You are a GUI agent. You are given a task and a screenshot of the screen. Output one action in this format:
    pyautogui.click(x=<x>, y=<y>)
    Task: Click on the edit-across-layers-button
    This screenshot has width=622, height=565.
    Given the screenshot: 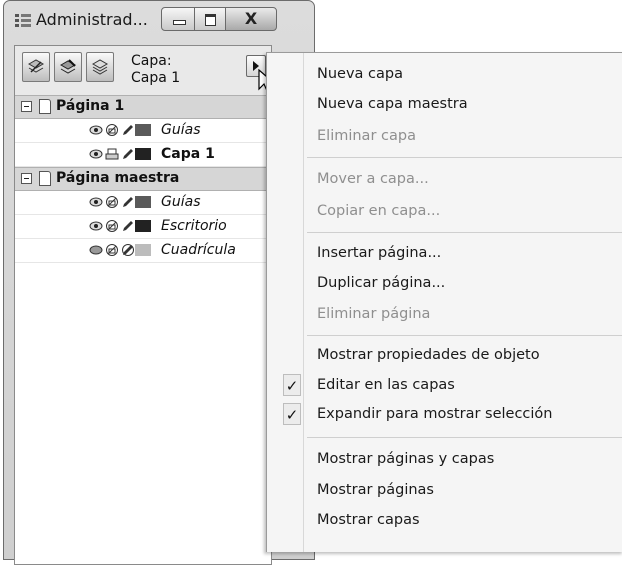 What is the action you would take?
    pyautogui.click(x=68, y=67)
    